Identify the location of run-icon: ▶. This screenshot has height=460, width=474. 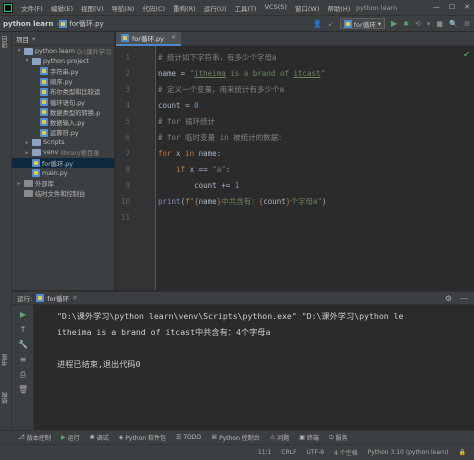
(394, 23).